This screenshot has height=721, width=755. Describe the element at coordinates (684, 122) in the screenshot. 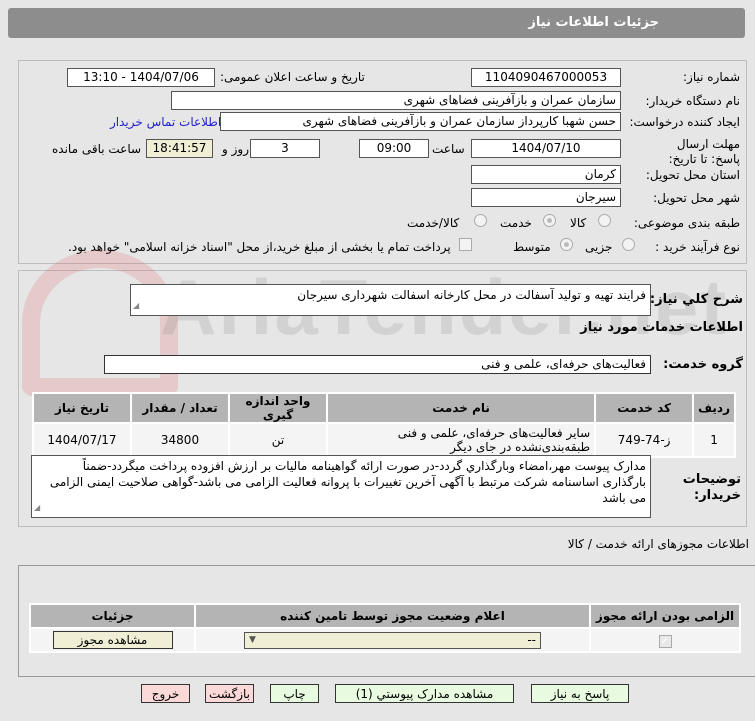

I see `creator-label: ایجاد کننده درخواست:` at that location.